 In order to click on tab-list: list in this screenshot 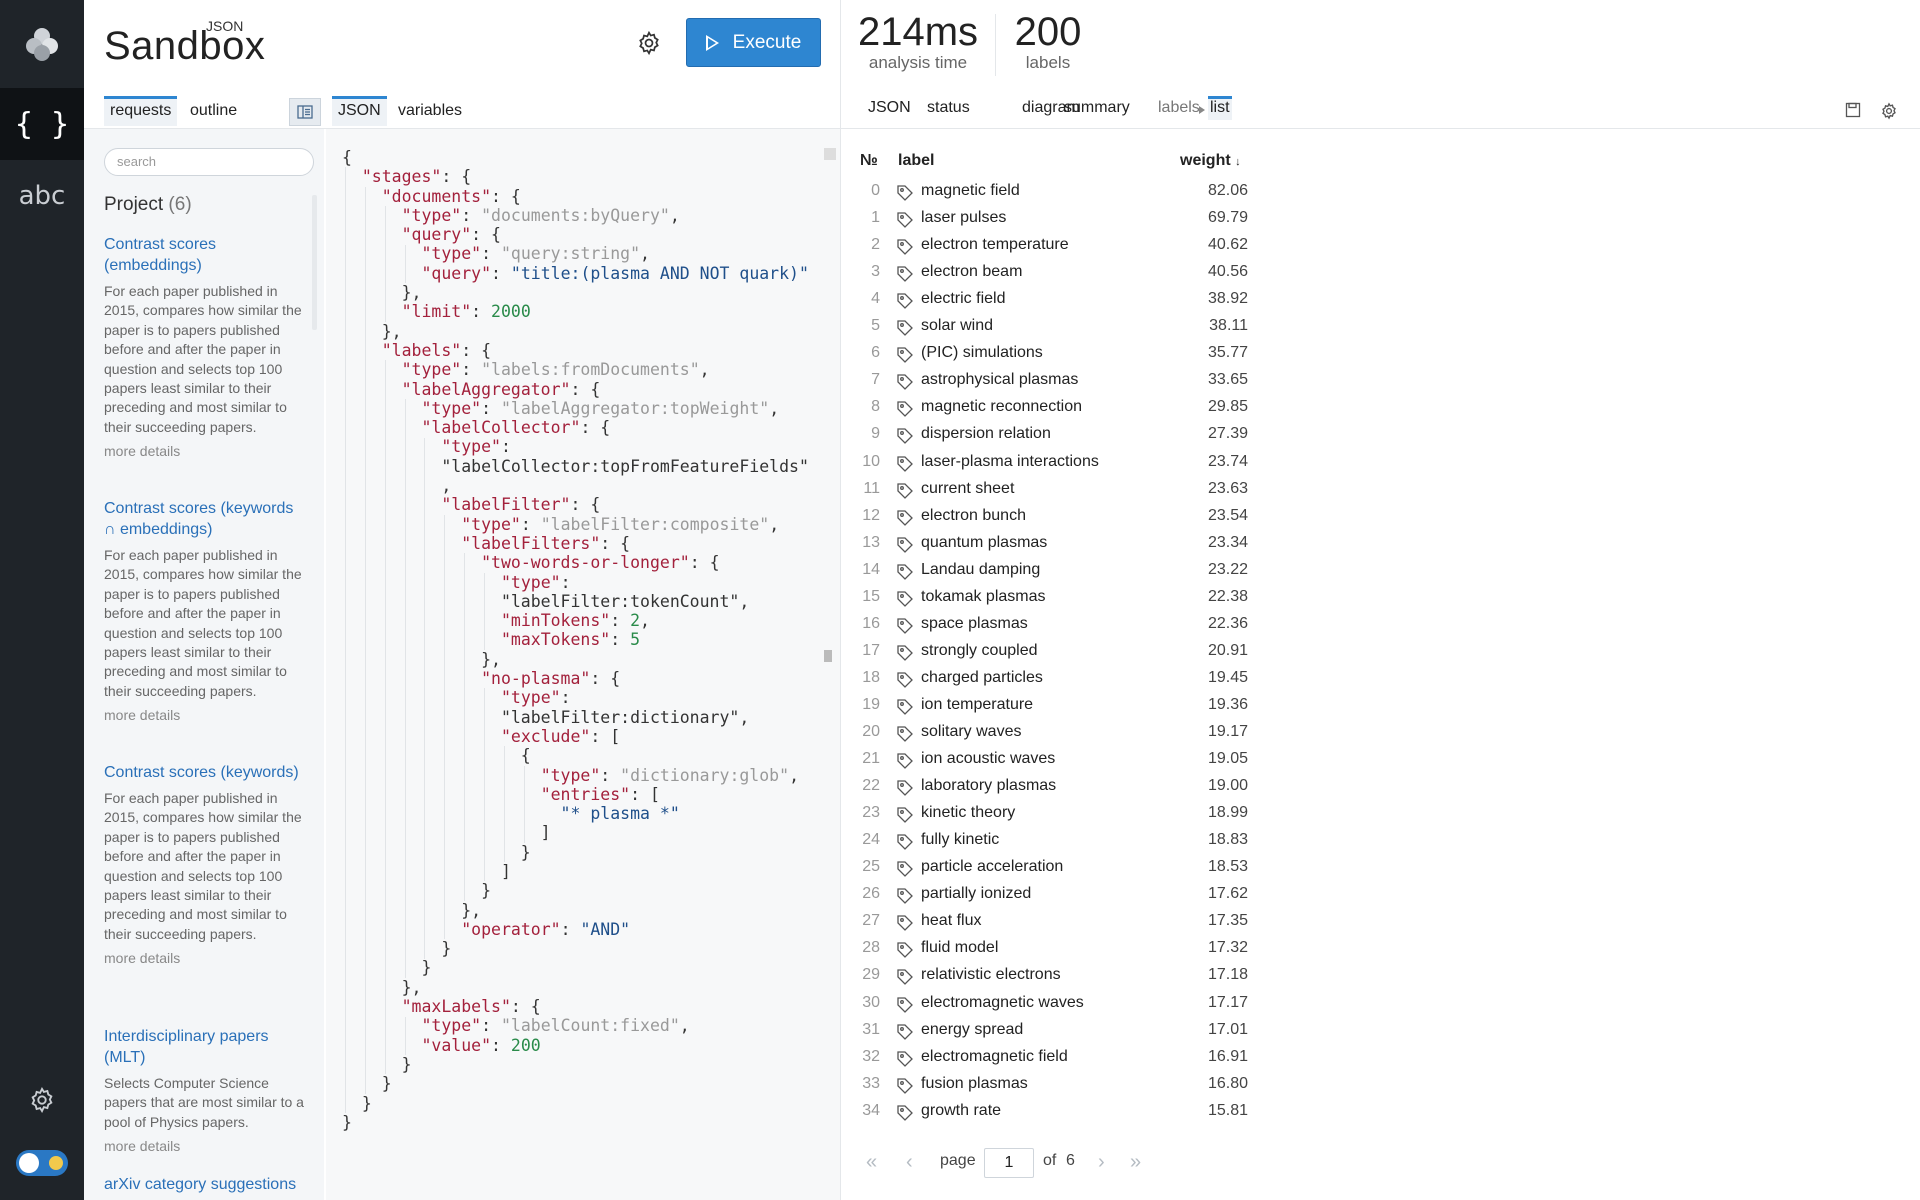, I will do `click(1220, 108)`.